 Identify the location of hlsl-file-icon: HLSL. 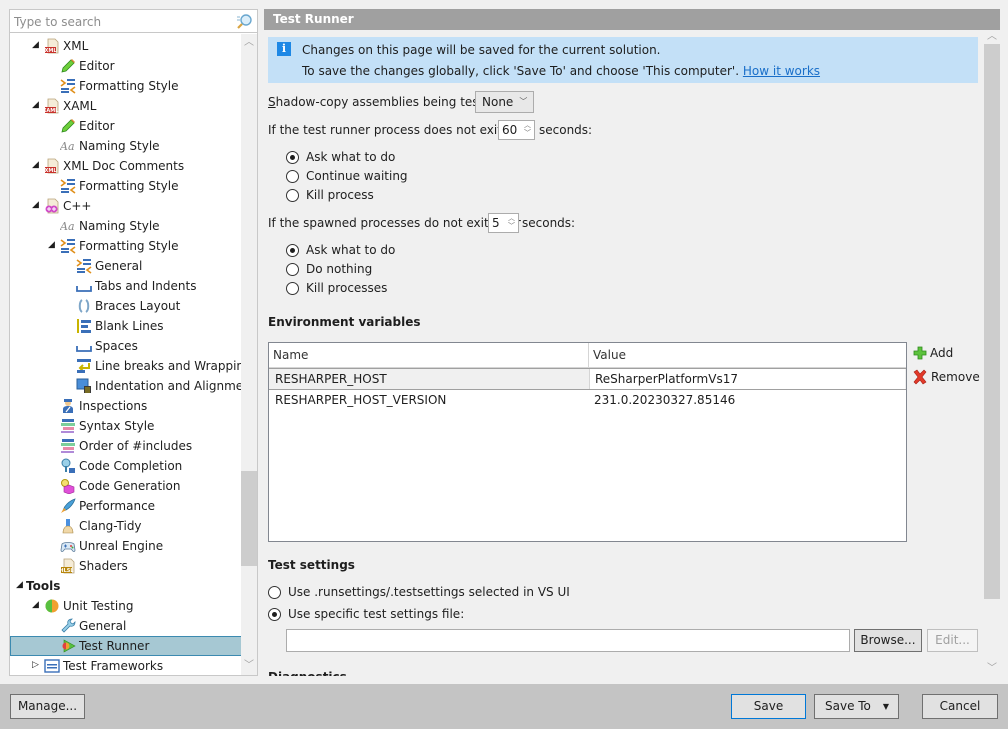
(67, 566).